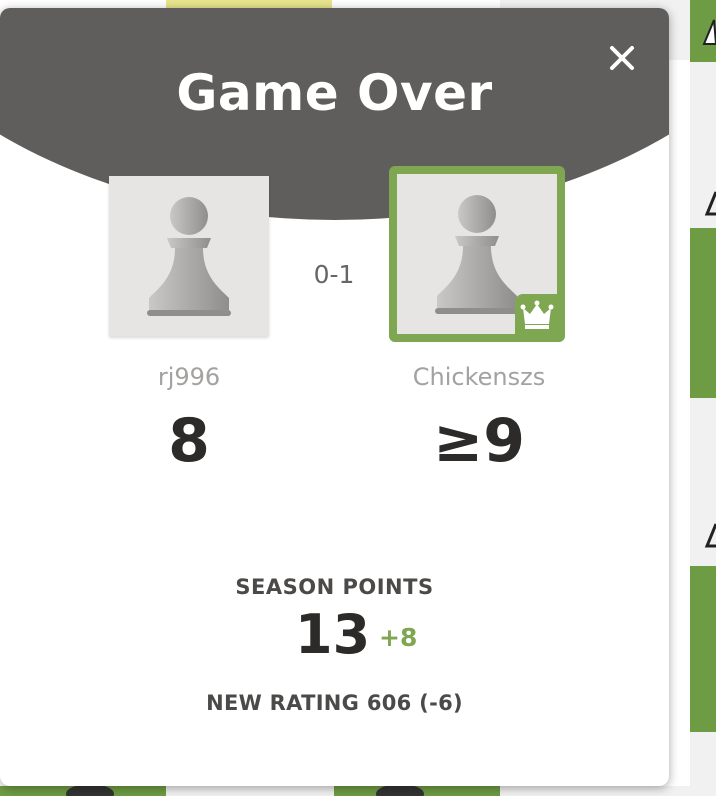  I want to click on player-avatar-right, so click(477, 254).